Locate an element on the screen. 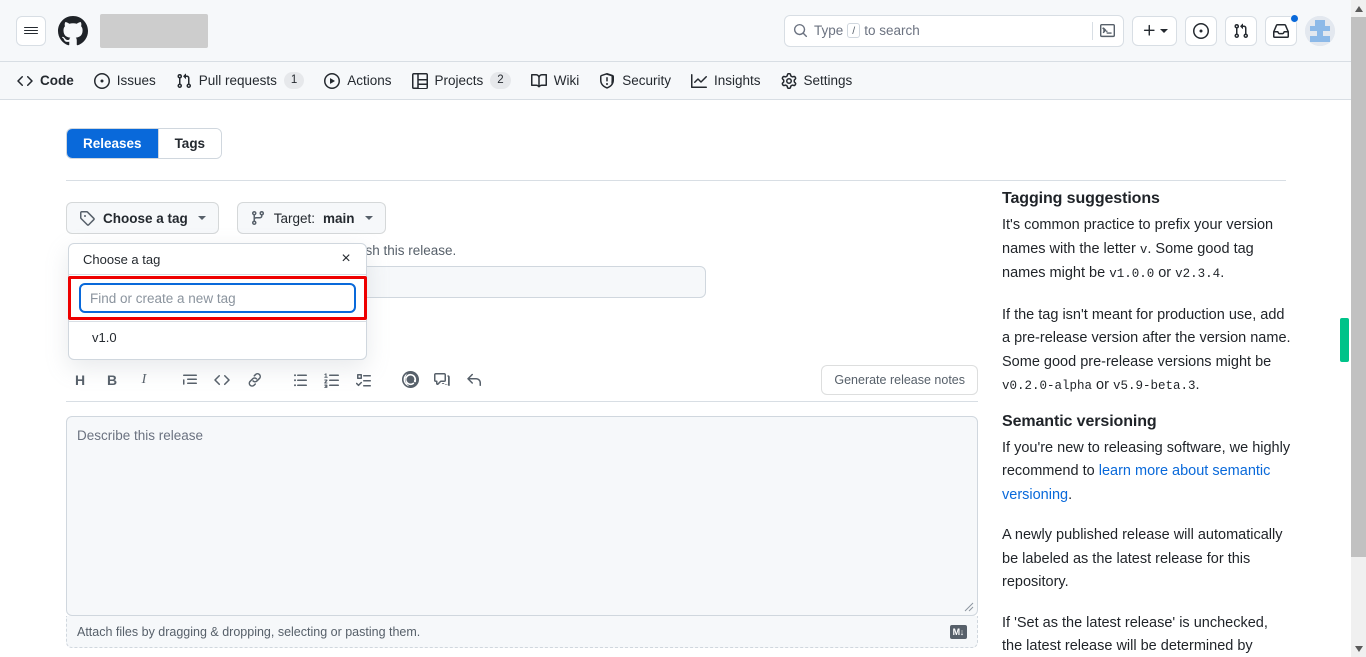 The width and height of the screenshot is (1366, 657). link-icon is located at coordinates (254, 380).